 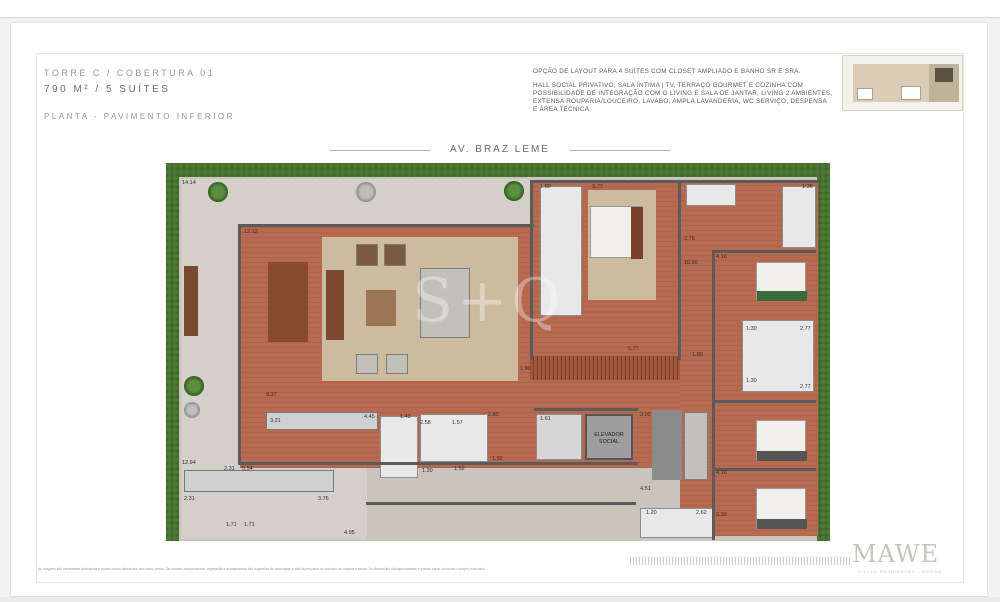 What do you see at coordinates (405, 417) in the screenshot?
I see `dimension-label: 1.43` at bounding box center [405, 417].